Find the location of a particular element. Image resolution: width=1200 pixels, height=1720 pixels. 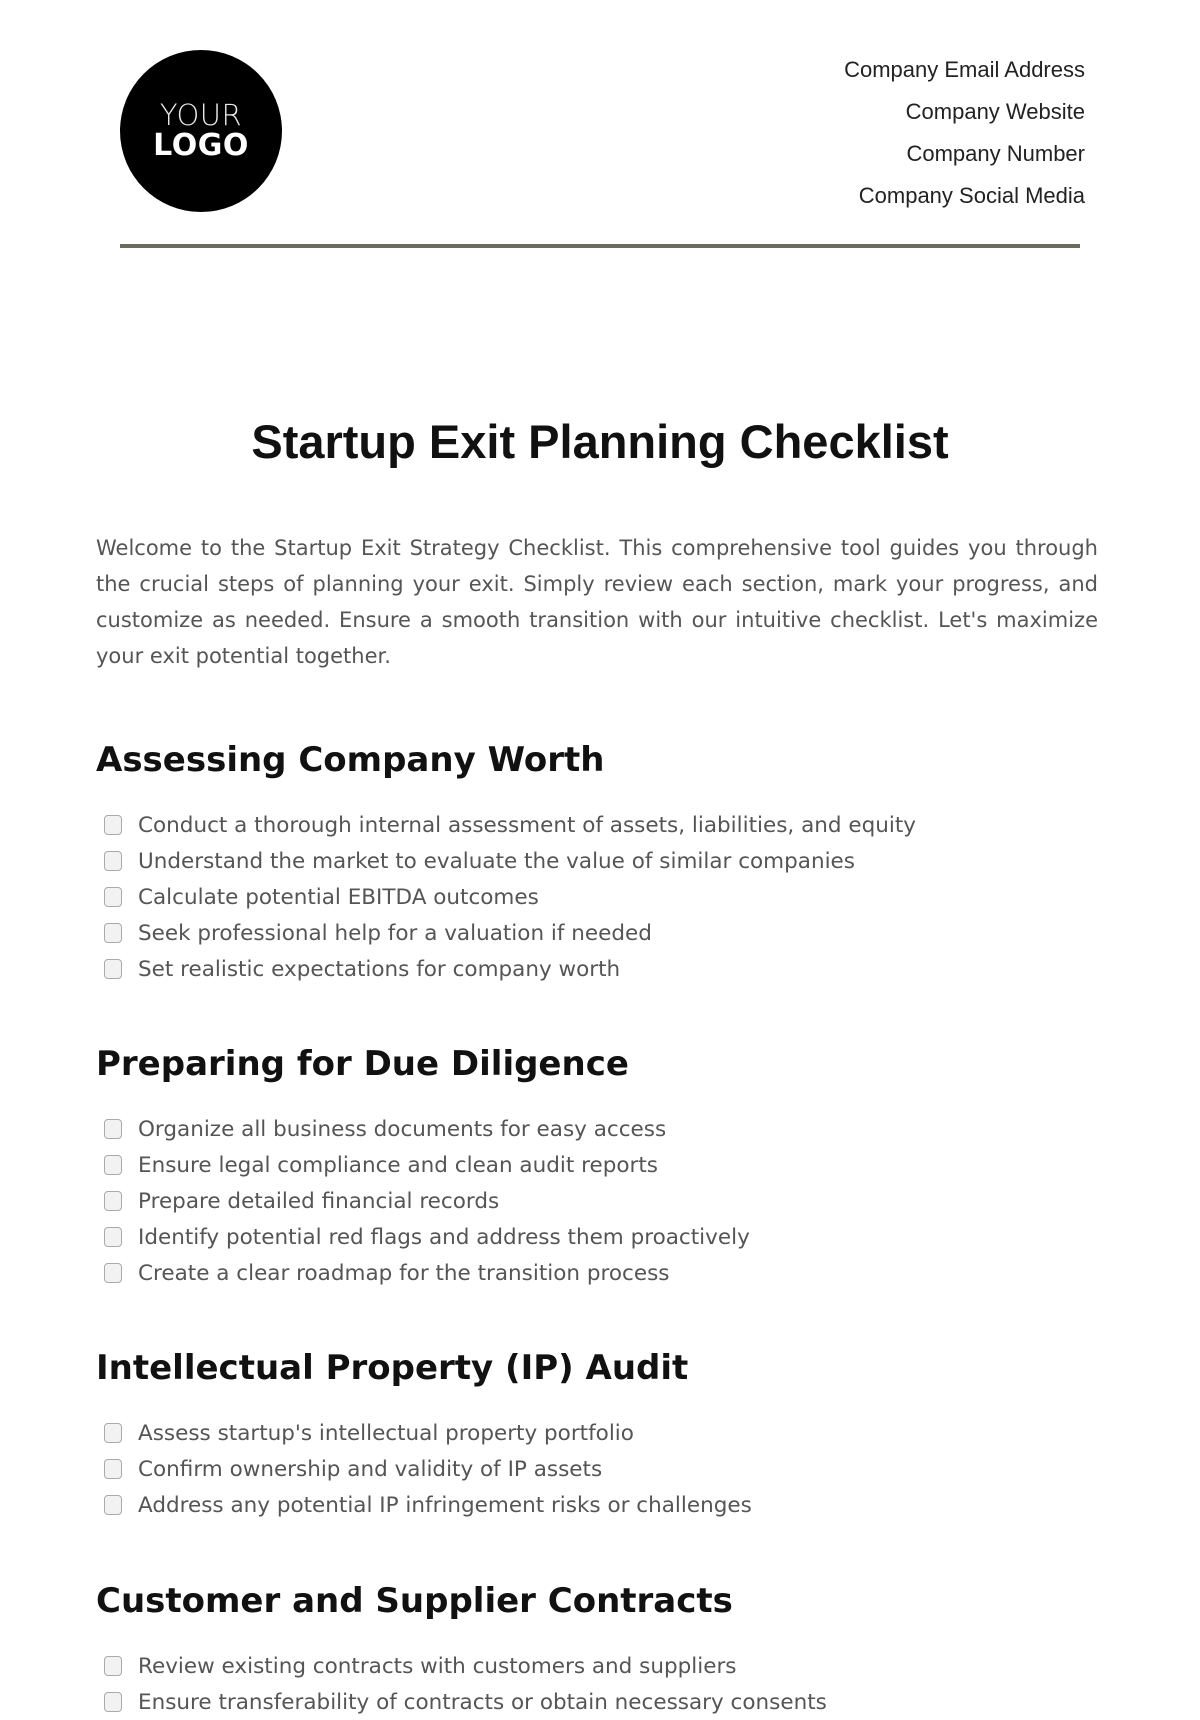

section-heading: Preparing for Due Diligence is located at coordinates (362, 1064).